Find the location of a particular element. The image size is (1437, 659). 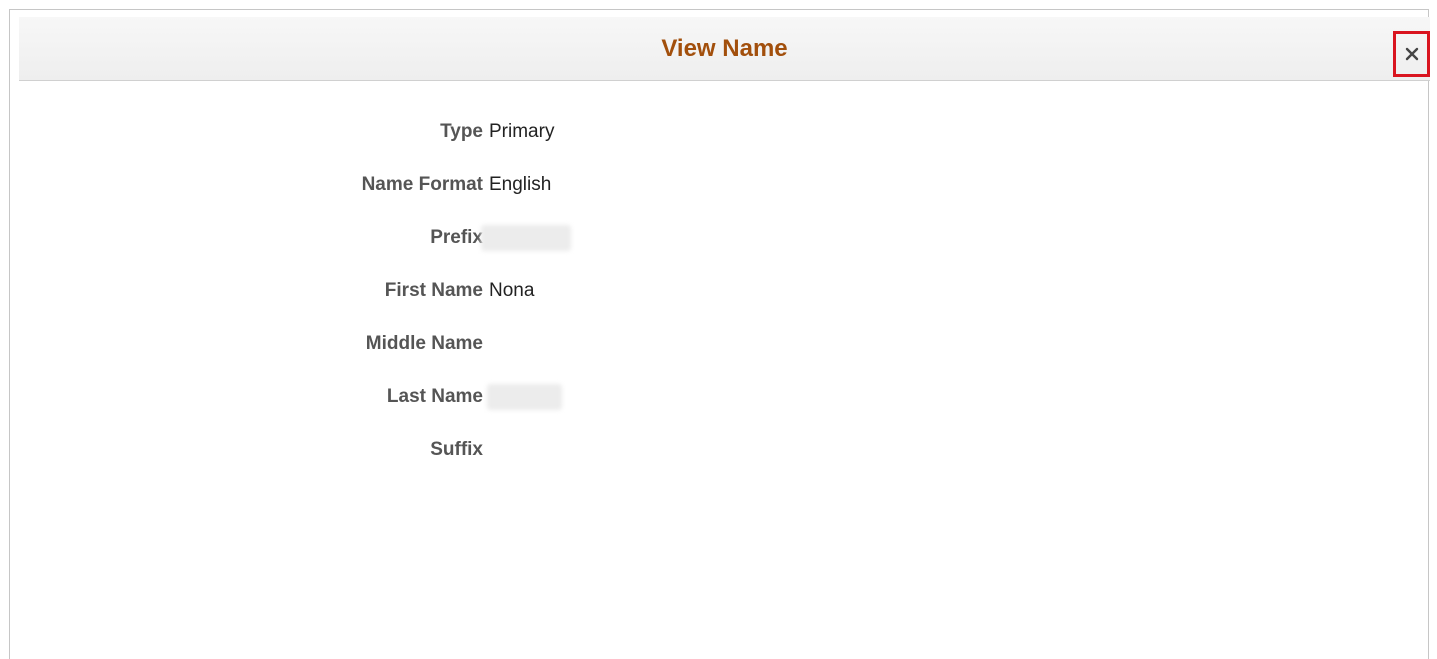

middle-name-label: Middle Name is located at coordinates (424, 343).